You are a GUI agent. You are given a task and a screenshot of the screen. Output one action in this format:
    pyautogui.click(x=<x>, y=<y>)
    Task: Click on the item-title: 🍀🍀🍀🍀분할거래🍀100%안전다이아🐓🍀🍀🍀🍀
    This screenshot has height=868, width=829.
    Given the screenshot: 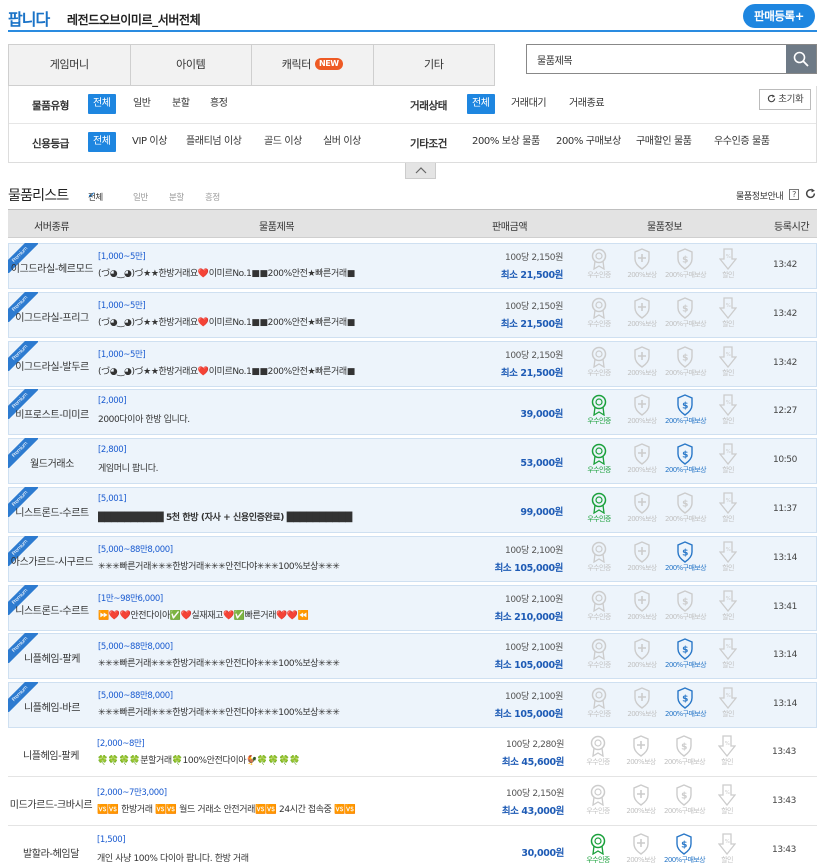 What is the action you would take?
    pyautogui.click(x=293, y=759)
    